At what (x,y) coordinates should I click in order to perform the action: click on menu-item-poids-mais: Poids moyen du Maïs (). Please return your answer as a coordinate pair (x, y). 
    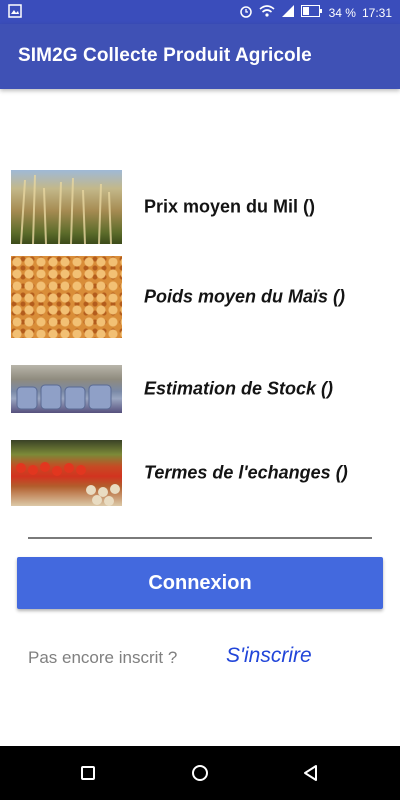
    Looking at the image, I should click on (201, 297).